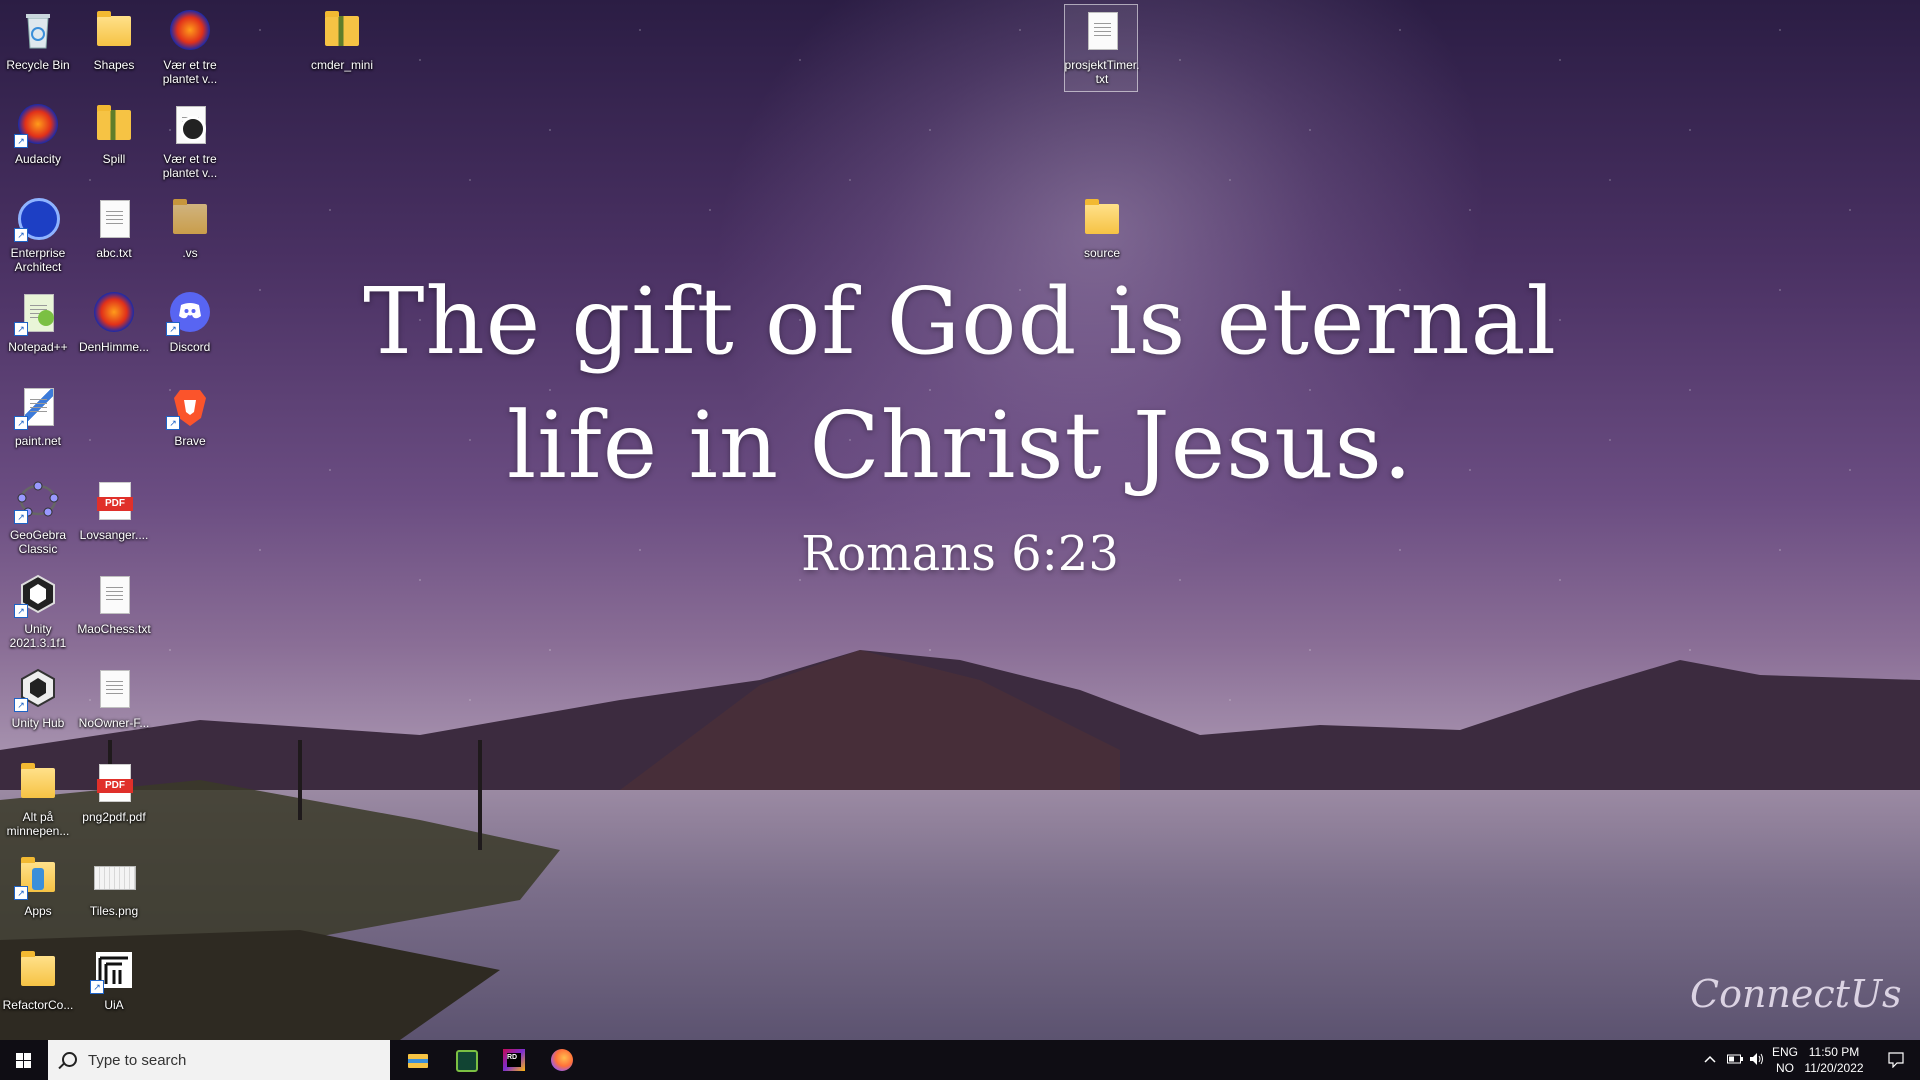 The height and width of the screenshot is (1080, 1920). What do you see at coordinates (960, 445) in the screenshot?
I see `verse-line-2: life in Christ Jesus.` at bounding box center [960, 445].